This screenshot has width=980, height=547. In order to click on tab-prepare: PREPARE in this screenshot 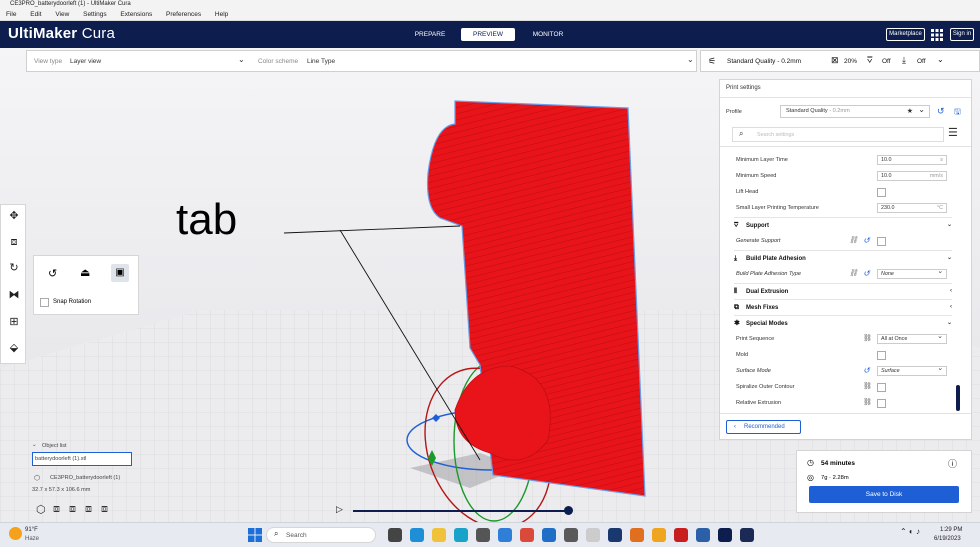, I will do `click(430, 34)`.